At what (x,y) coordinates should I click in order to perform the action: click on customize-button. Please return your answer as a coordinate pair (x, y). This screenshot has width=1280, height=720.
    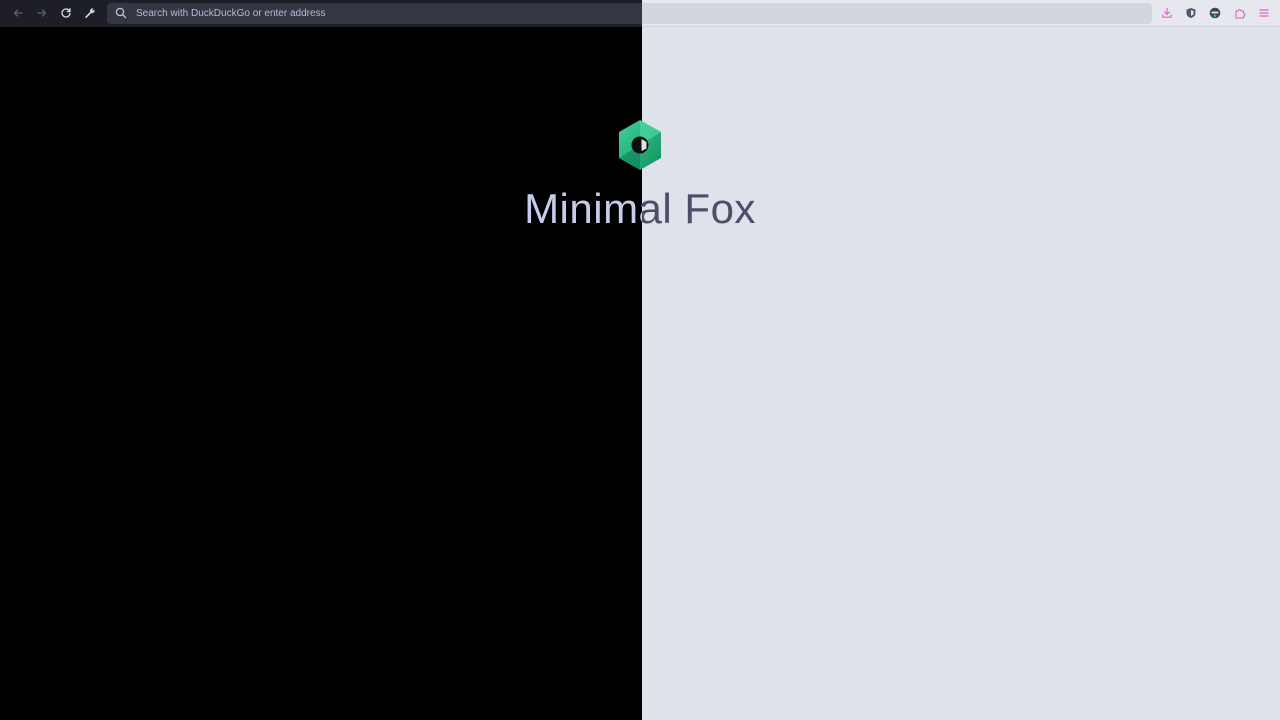
    Looking at the image, I should click on (90, 13).